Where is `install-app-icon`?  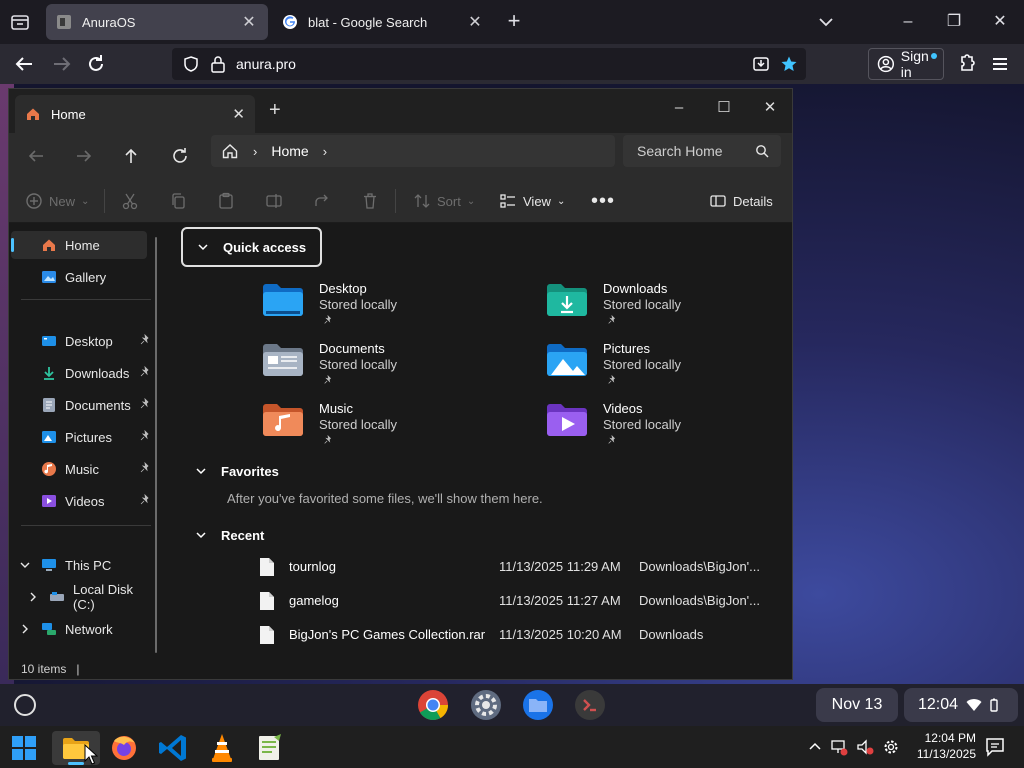 install-app-icon is located at coordinates (761, 64).